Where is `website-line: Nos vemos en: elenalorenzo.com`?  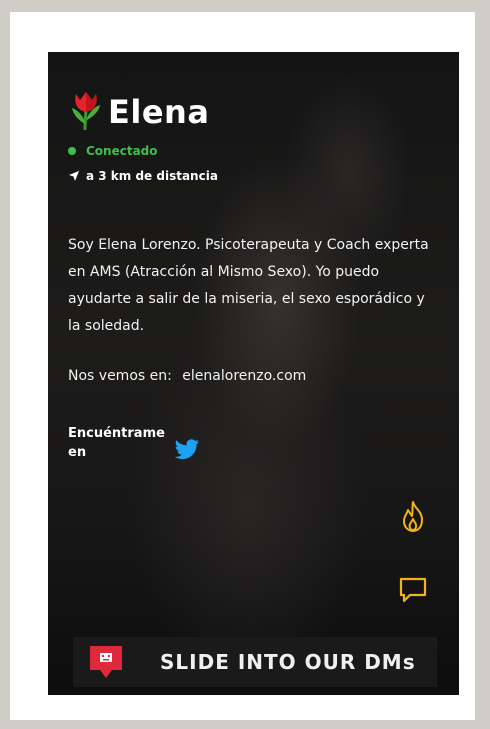 website-line: Nos vemos en: elenalorenzo.com is located at coordinates (187, 376).